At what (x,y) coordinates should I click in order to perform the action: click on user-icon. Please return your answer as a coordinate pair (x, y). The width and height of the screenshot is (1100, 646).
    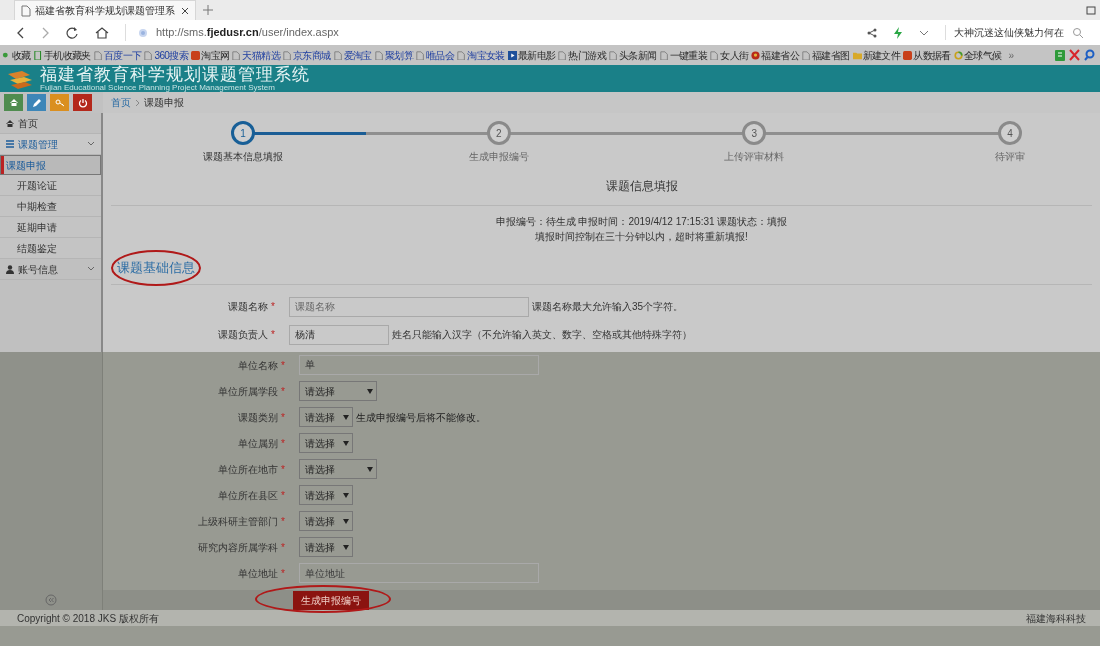
    Looking at the image, I should click on (10, 269).